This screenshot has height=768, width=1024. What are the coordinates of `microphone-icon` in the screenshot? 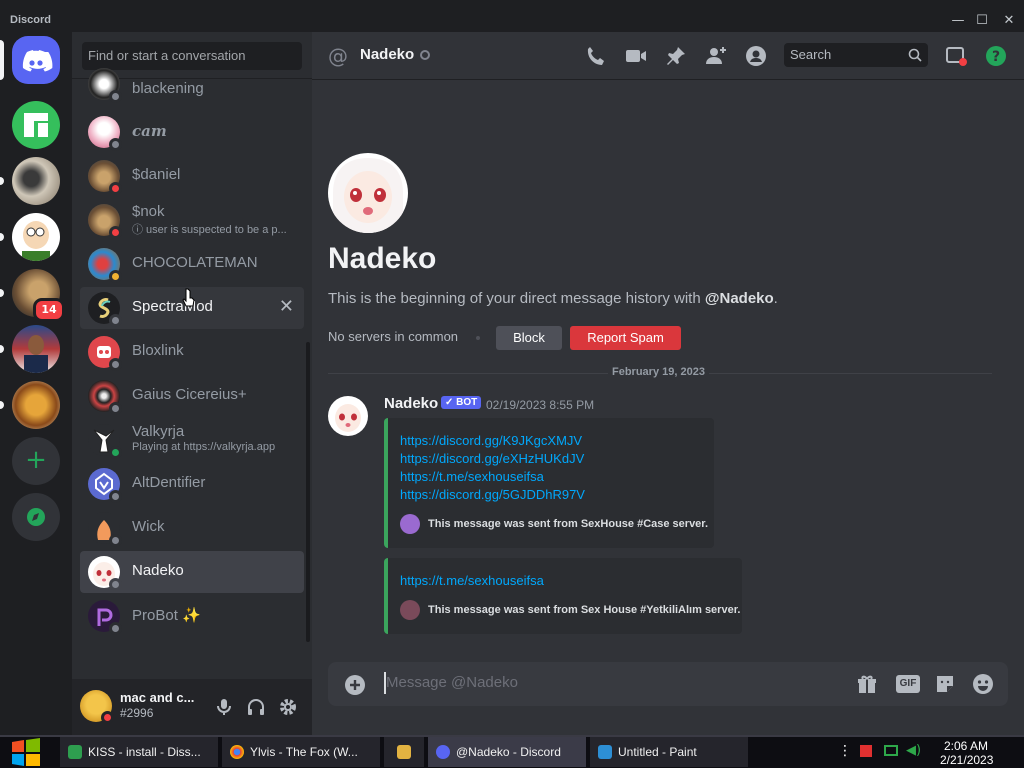 It's located at (224, 707).